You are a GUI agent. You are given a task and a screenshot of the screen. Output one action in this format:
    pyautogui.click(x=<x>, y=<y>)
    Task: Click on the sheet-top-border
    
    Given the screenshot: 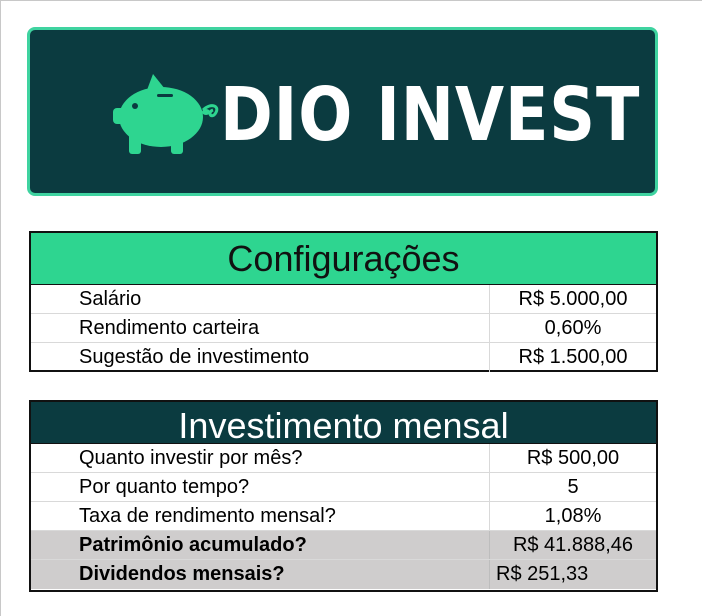 What is the action you would take?
    pyautogui.click(x=351, y=0)
    